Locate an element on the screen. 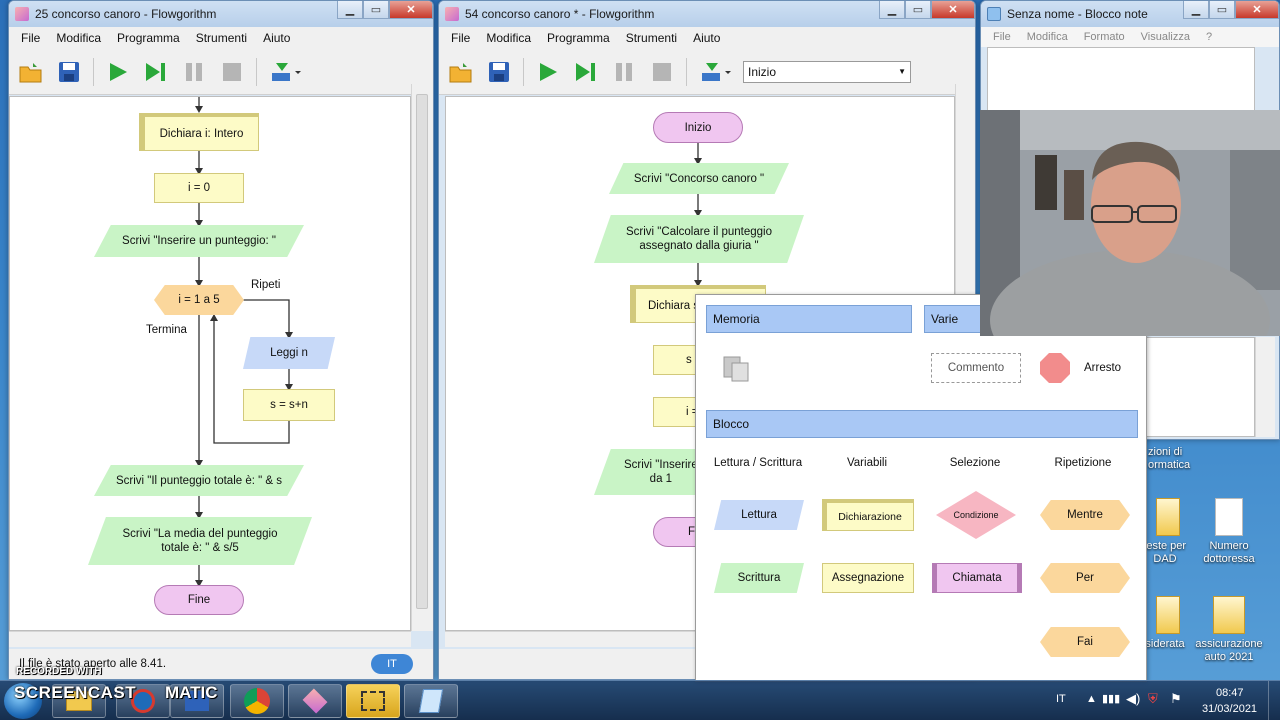 The image size is (1280, 720). output-total-block: Scrivi "Il punteggio totale è: " & s is located at coordinates (199, 480).